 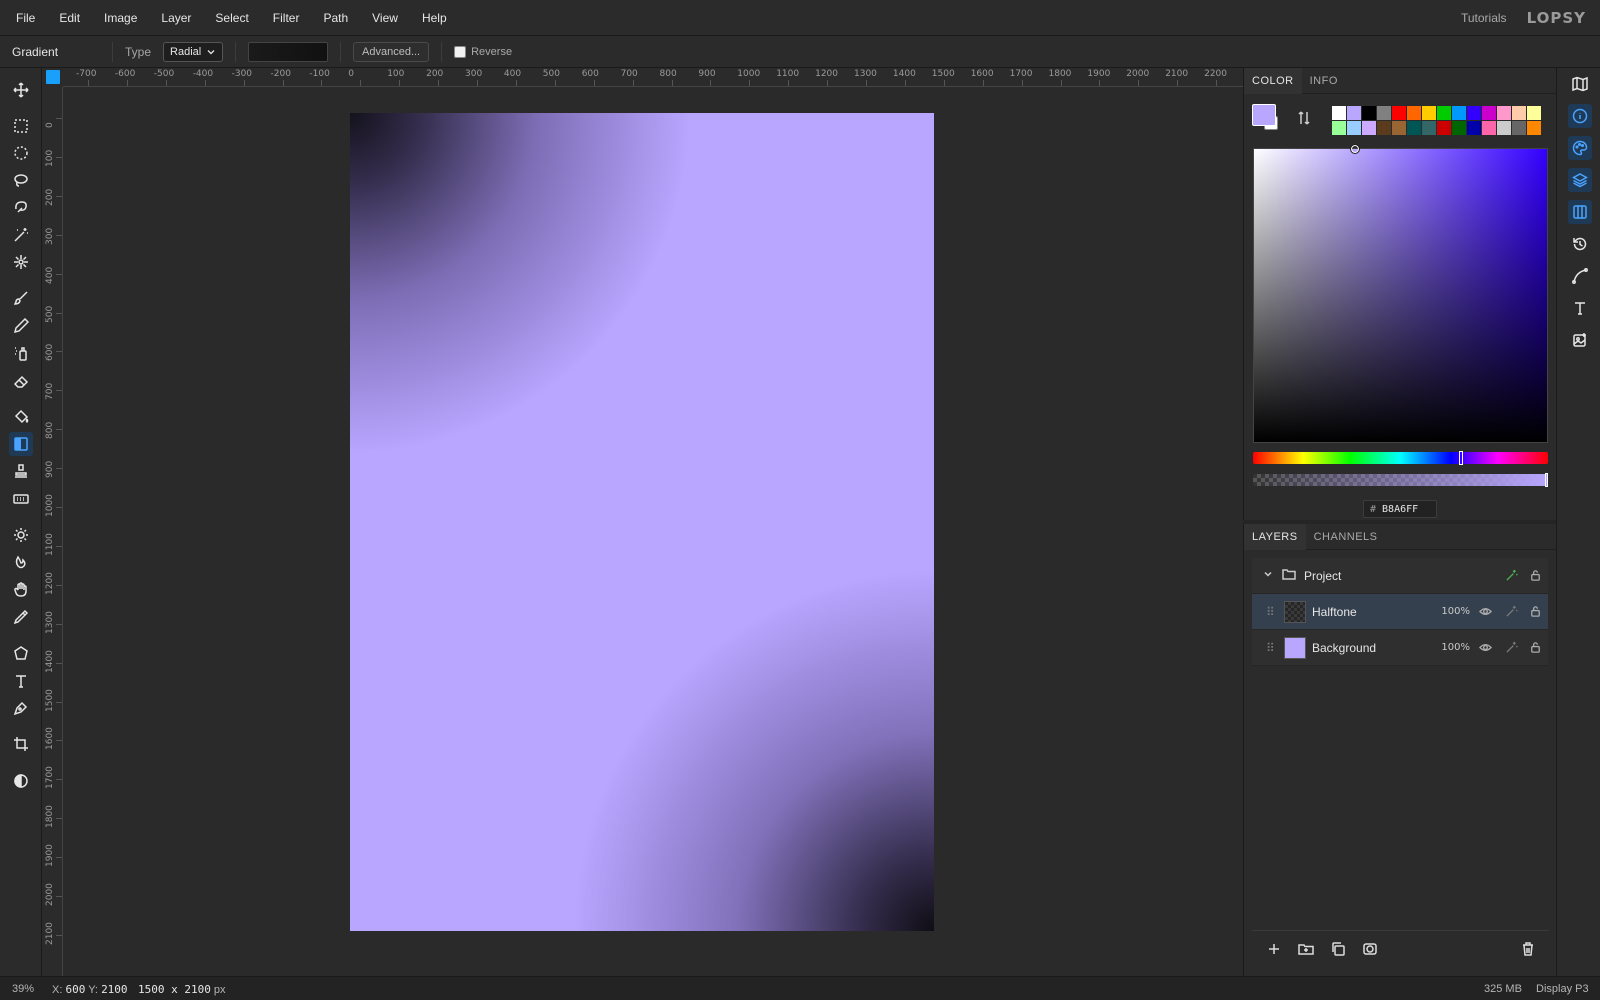 I want to click on lasso-icon, so click(x=21, y=180).